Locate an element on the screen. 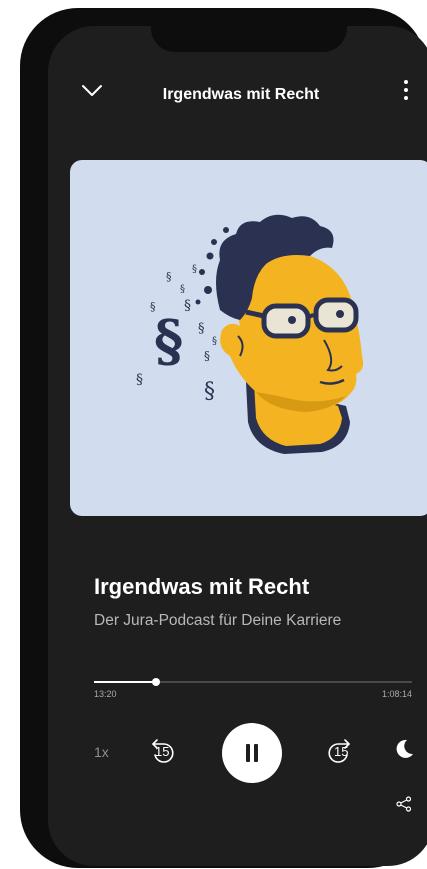  more-vertical-icon is located at coordinates (406, 90).